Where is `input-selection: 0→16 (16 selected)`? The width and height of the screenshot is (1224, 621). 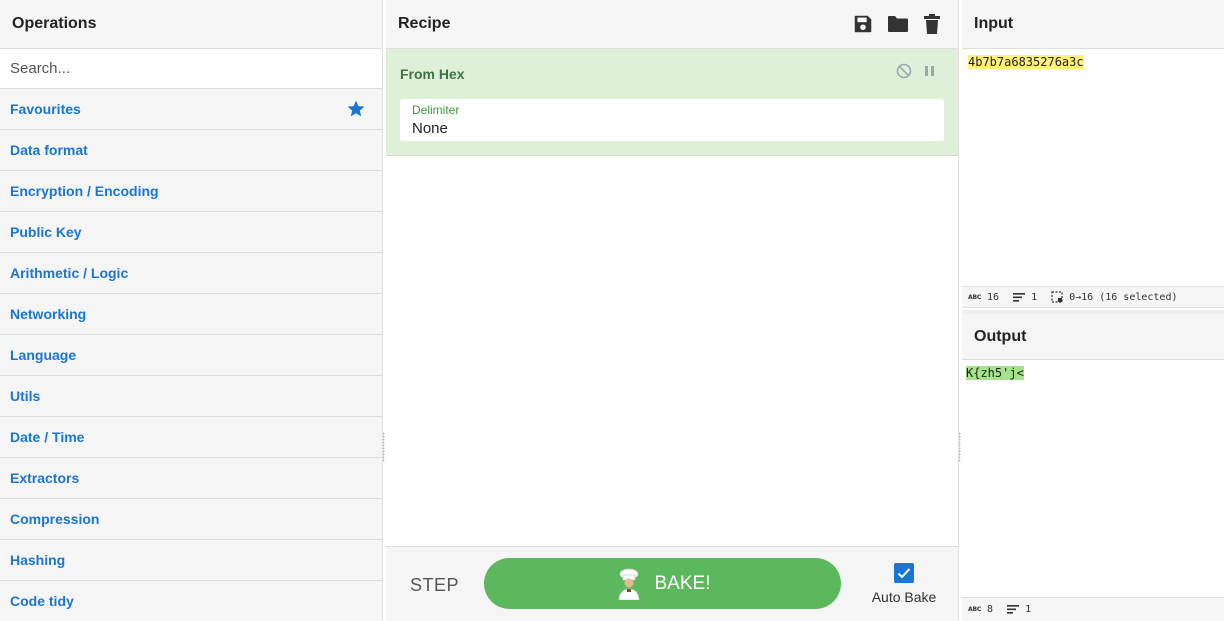
input-selection: 0→16 (16 selected) is located at coordinates (1114, 297).